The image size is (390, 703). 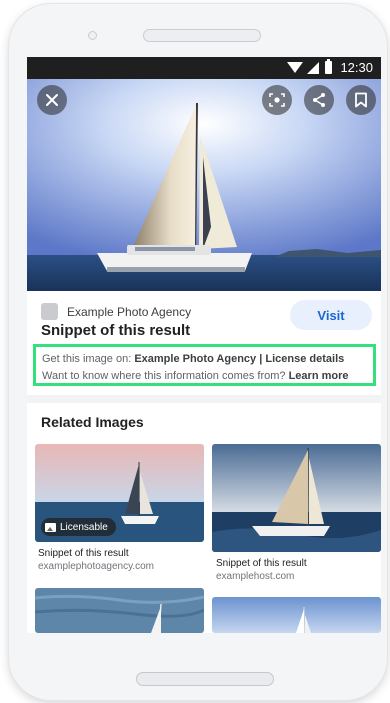 I want to click on result-title: Snippet of this result, so click(x=115, y=330).